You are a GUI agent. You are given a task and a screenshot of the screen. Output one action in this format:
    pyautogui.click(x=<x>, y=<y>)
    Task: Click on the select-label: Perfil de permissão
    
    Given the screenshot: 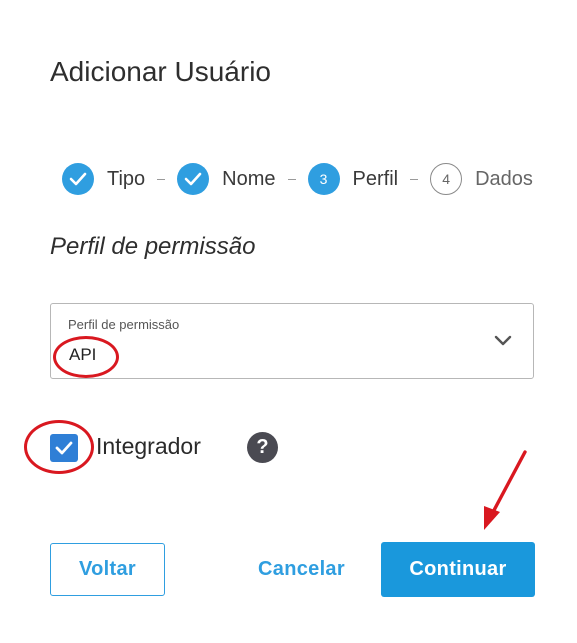 What is the action you would take?
    pyautogui.click(x=124, y=324)
    